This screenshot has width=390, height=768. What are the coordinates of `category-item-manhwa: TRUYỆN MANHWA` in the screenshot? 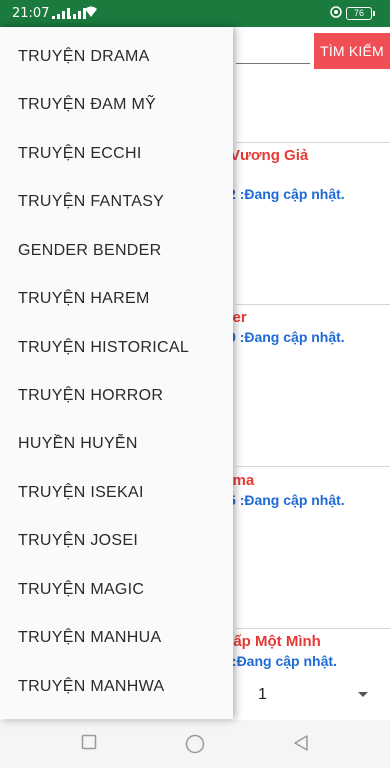 It's located at (116, 687).